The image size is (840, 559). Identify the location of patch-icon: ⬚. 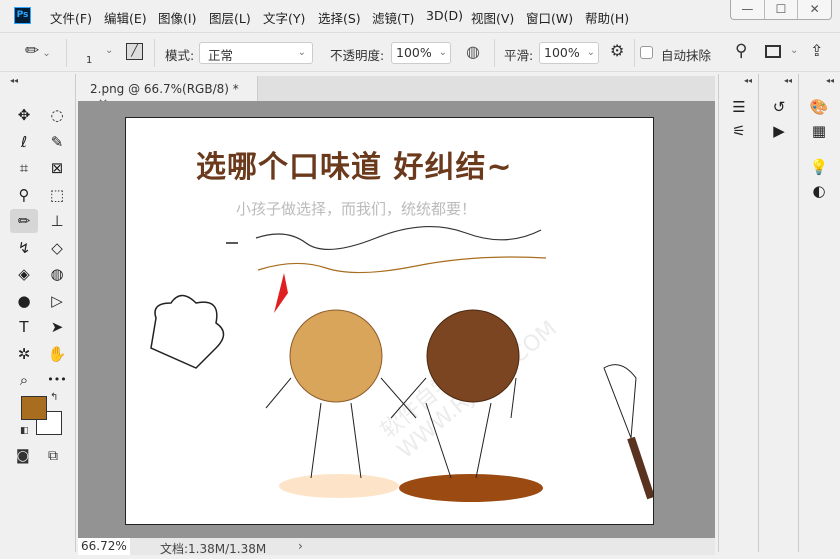
(57, 195).